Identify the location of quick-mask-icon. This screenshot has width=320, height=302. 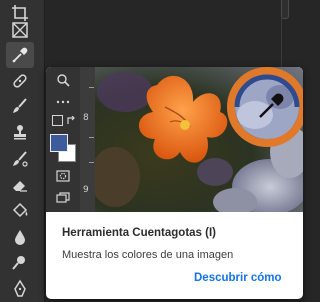
(63, 176).